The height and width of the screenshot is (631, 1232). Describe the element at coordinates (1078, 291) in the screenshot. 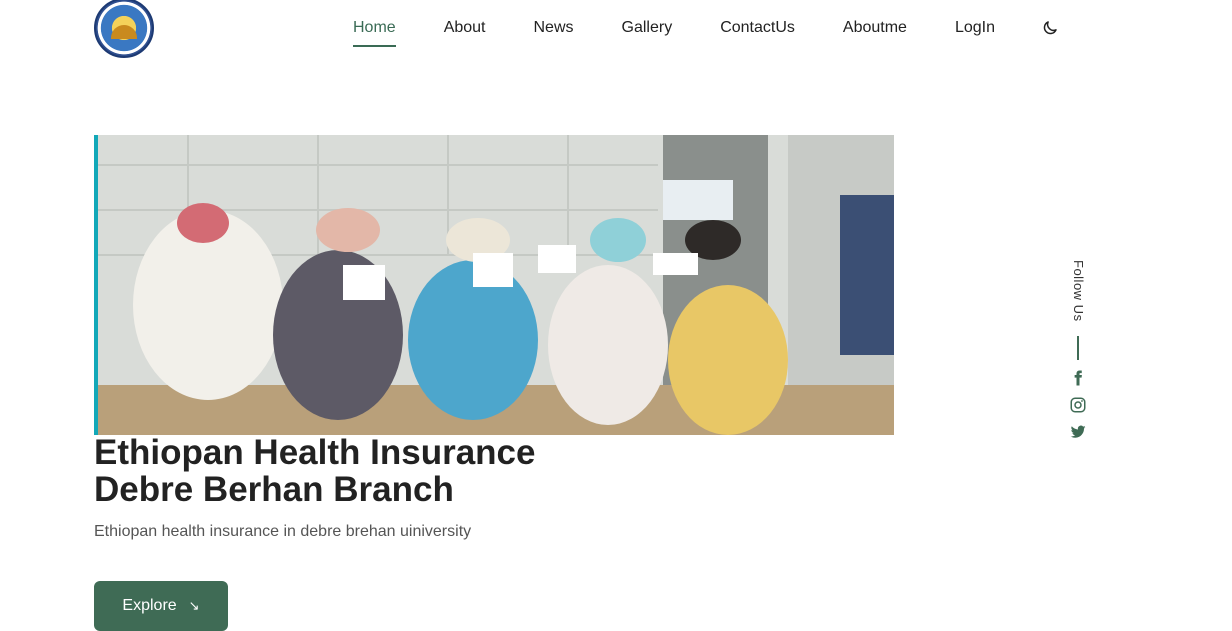

I see `follow-us-label: Follow Us` at that location.